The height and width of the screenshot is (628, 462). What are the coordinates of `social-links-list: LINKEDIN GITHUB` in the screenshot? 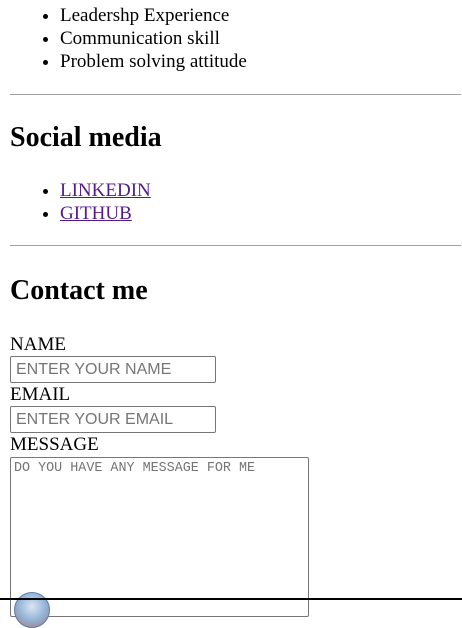 It's located at (220, 202).